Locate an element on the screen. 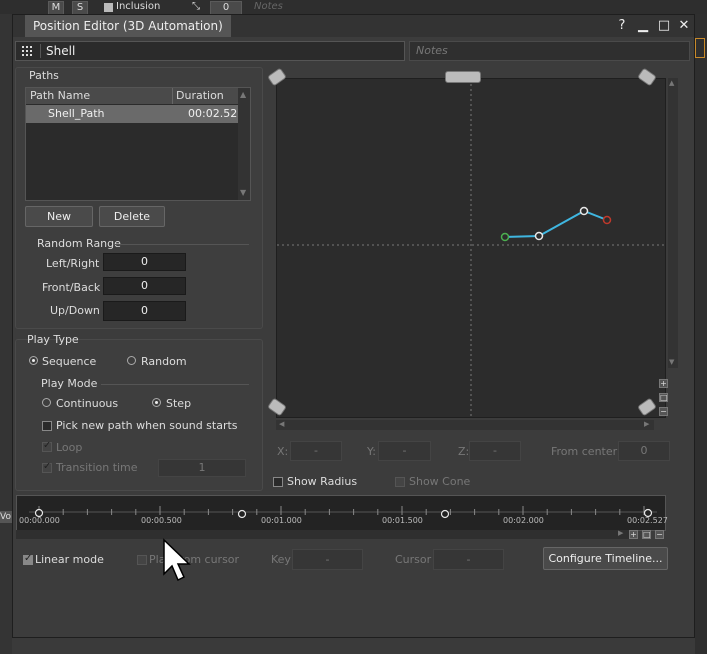  scroll-left-icon: ◀ is located at coordinates (281, 424).